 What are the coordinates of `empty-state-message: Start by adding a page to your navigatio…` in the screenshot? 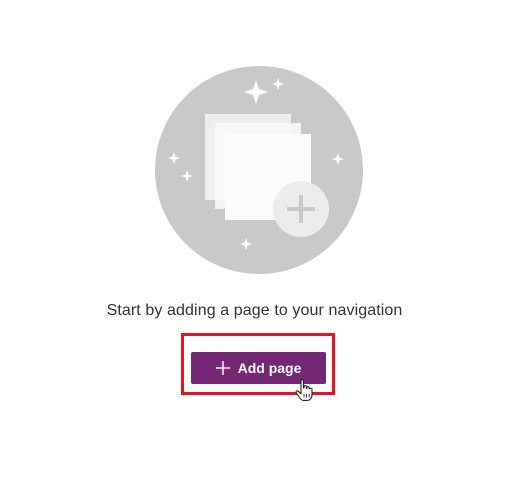 It's located at (254, 310).